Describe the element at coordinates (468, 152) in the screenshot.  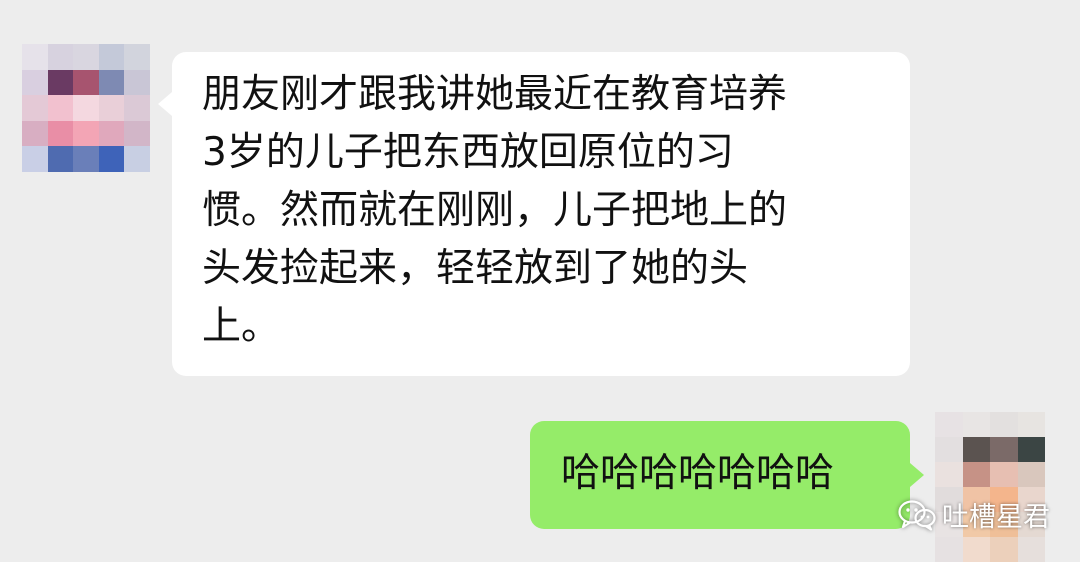
I see `message-line: 3岁的儿子把东西放回原位的习` at that location.